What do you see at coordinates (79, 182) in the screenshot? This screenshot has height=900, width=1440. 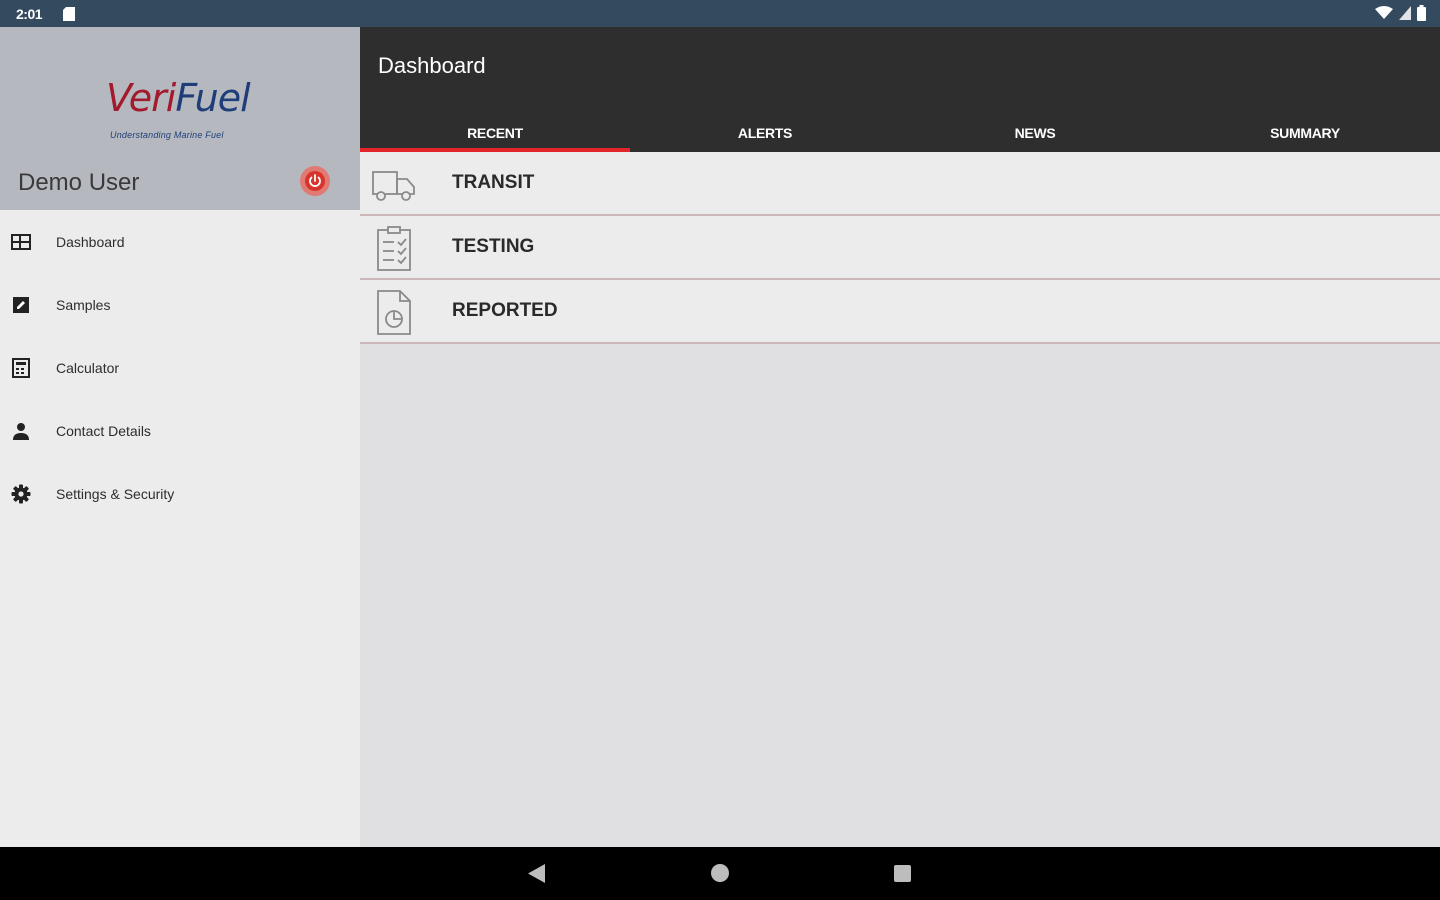 I see `user-name: Demo User` at bounding box center [79, 182].